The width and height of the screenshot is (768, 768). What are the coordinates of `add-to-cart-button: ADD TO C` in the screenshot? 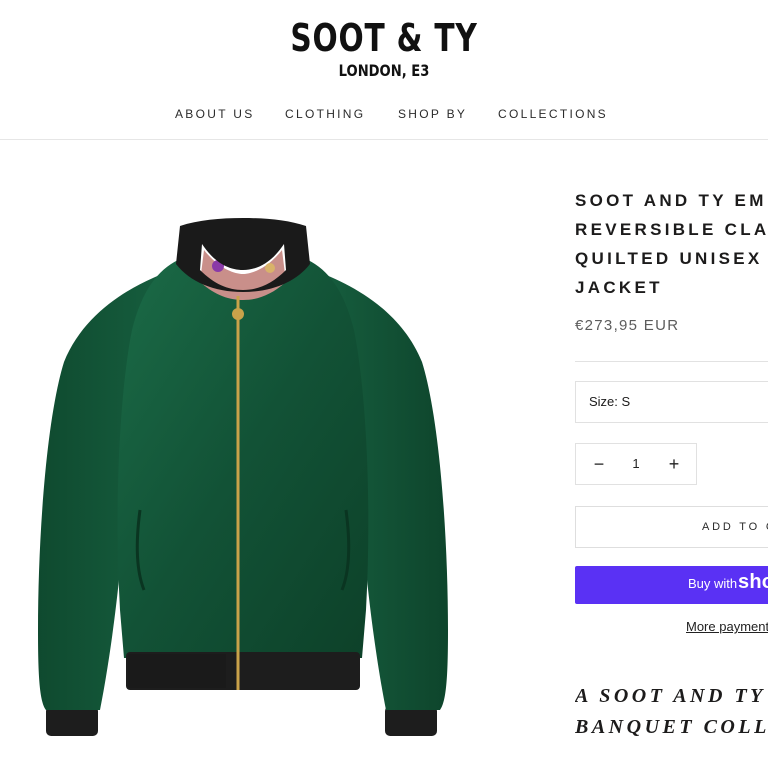 It's located at (671, 527).